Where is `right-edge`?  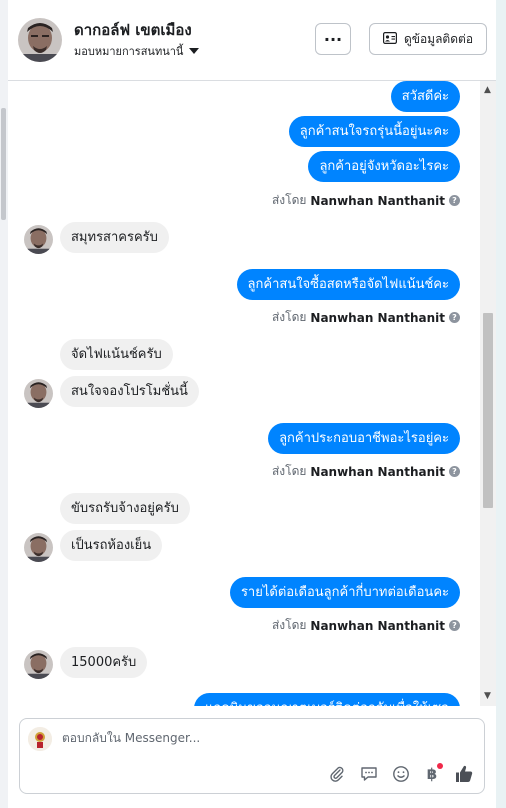
right-edge is located at coordinates (501, 404).